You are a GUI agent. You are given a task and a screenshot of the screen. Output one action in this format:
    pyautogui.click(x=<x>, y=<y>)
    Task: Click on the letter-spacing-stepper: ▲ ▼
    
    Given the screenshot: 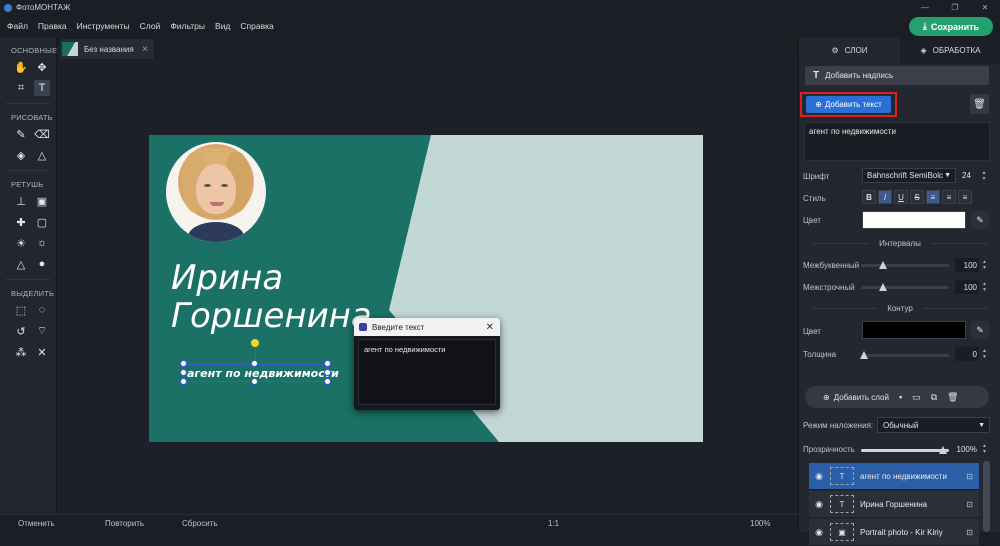 What is the action you would take?
    pyautogui.click(x=984, y=265)
    